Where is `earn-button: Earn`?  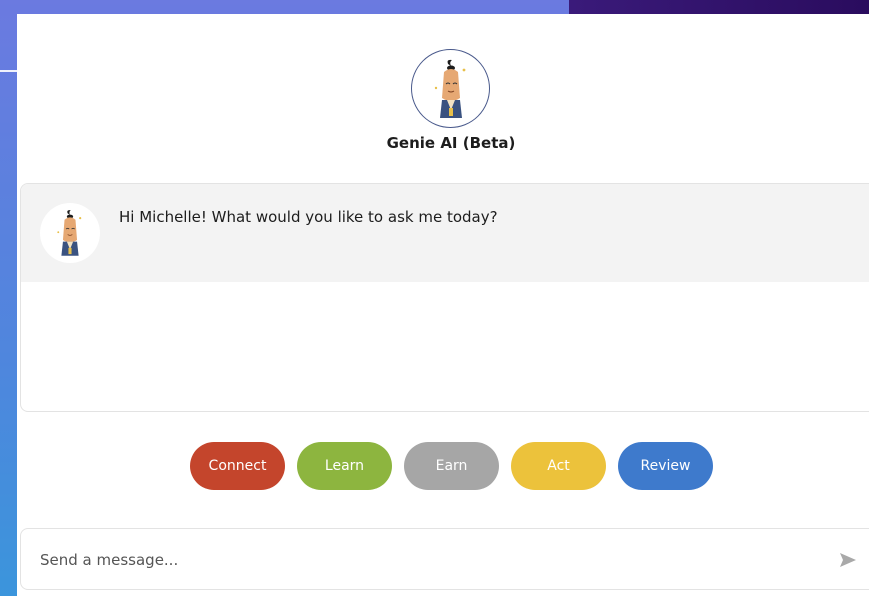 earn-button: Earn is located at coordinates (451, 466).